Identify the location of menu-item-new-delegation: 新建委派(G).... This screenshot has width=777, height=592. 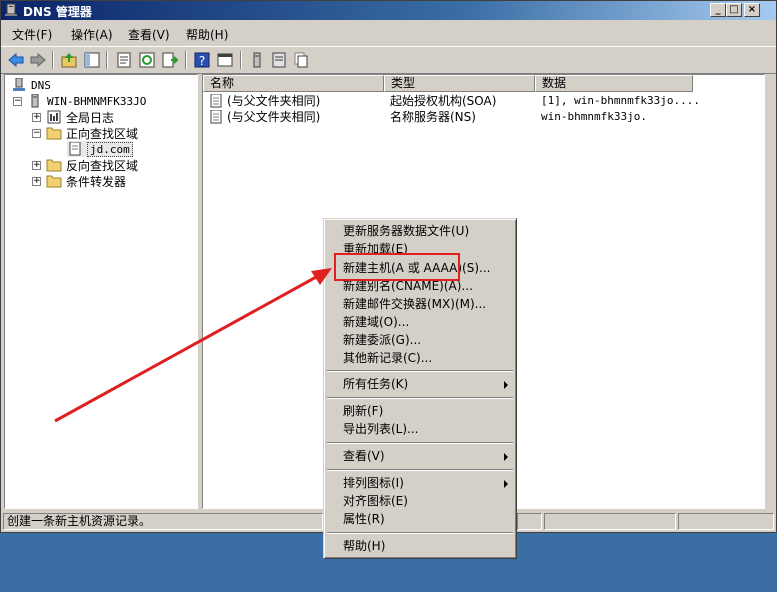
(382, 340).